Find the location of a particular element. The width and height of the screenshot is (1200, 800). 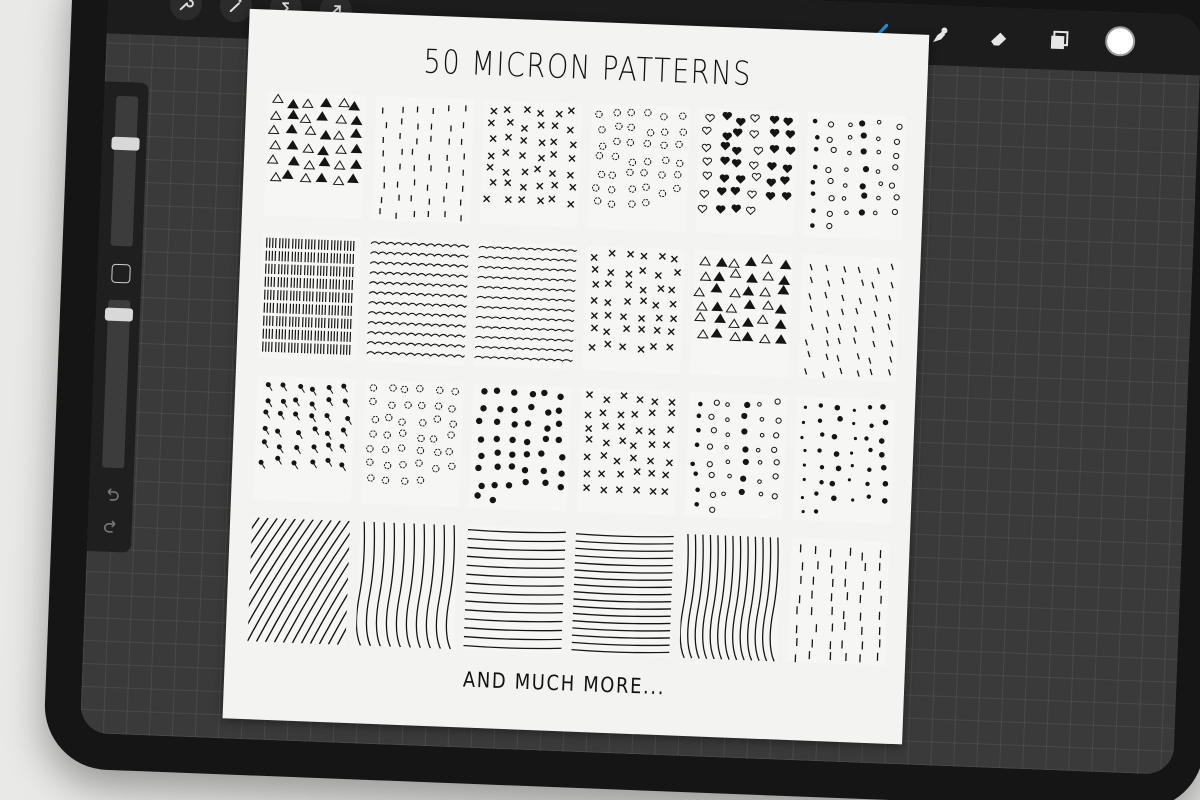

pattern-horizontal-dense is located at coordinates (622, 593).